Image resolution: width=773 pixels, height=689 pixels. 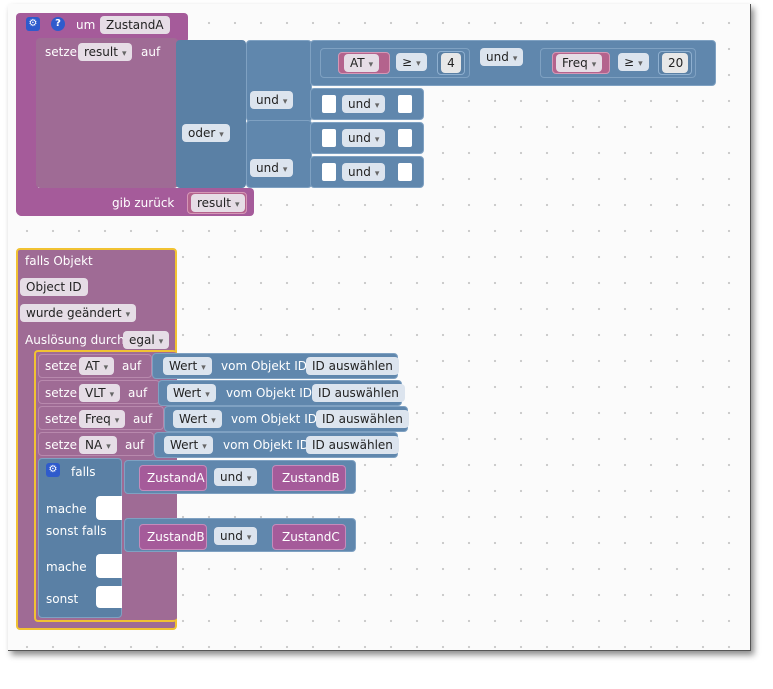 I want to click on var-dropdown-at: AT ▾, so click(x=97, y=366).